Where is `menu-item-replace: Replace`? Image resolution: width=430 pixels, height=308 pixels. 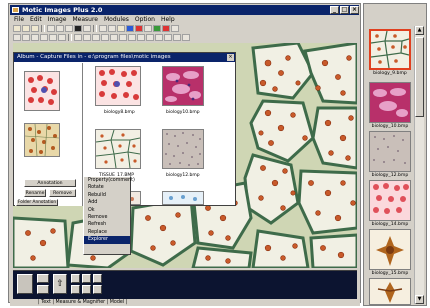 menu-item-replace: Replace is located at coordinates (107, 232).